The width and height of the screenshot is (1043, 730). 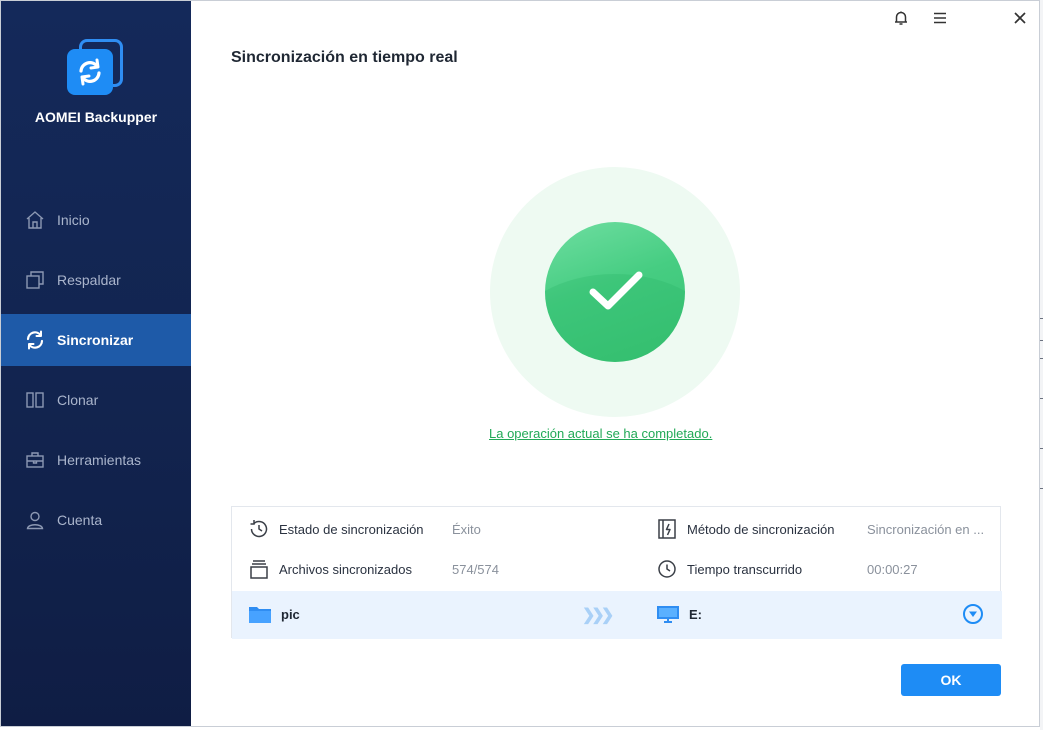 What do you see at coordinates (35, 400) in the screenshot?
I see `clone-icon` at bounding box center [35, 400].